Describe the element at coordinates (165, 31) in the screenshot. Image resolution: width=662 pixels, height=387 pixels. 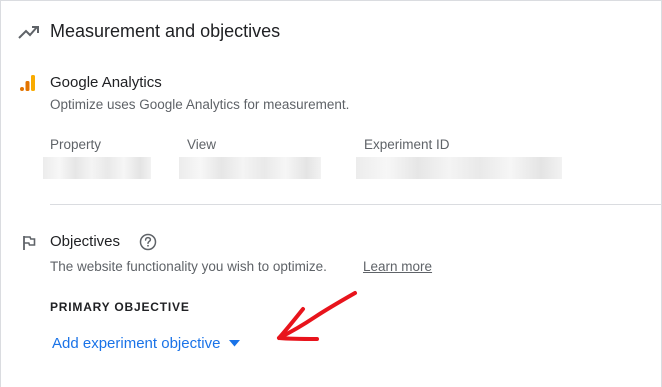
I see `measurement-title: Measurement and objectives` at that location.